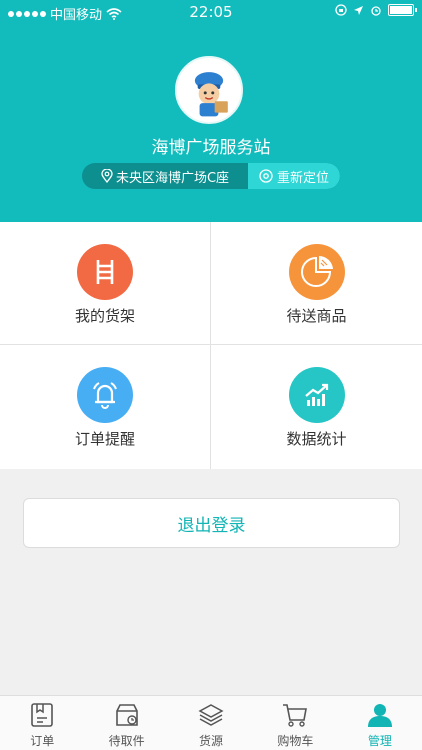 Image resolution: width=422 pixels, height=750 pixels. I want to click on tab-manage: 管理, so click(380, 723).